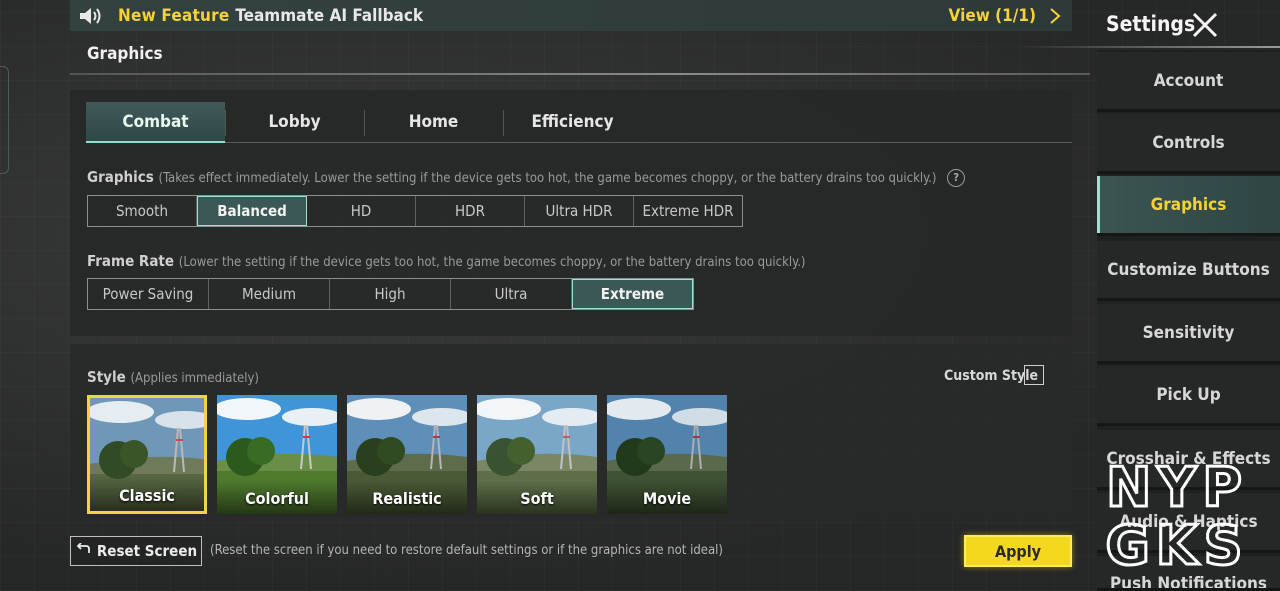 This screenshot has height=591, width=1280. I want to click on settings-title: Settings, so click(1151, 24).